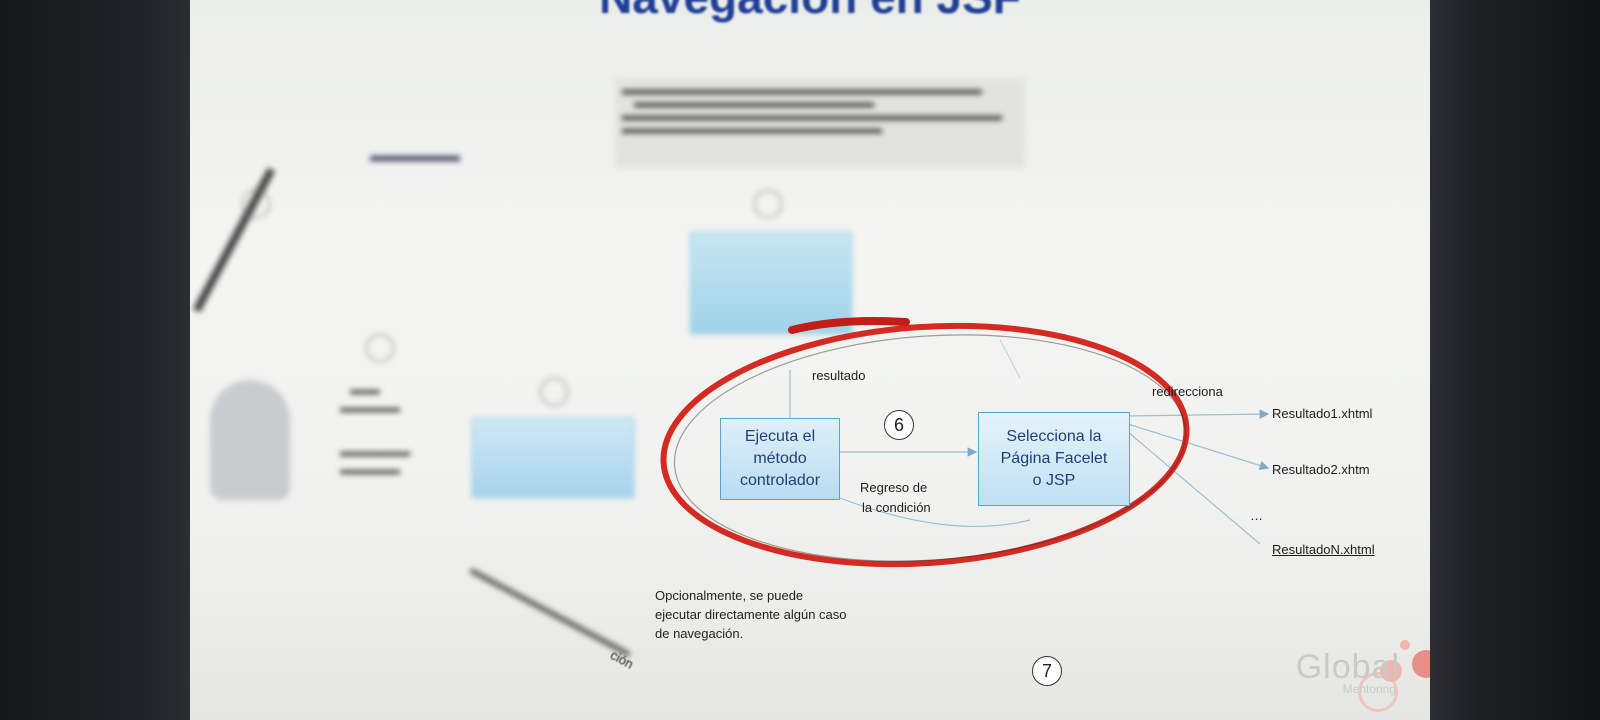 This screenshot has width=1600, height=720. Describe the element at coordinates (1047, 671) in the screenshot. I see `step-7-number: 7` at that location.